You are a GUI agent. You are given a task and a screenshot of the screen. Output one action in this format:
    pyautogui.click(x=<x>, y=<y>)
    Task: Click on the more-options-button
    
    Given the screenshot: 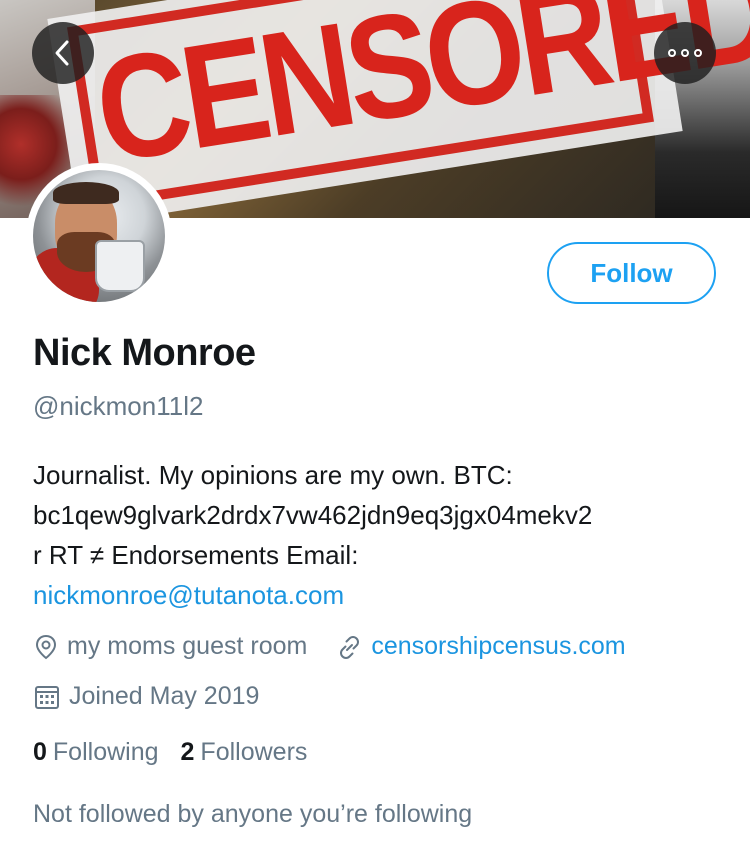 What is the action you would take?
    pyautogui.click(x=685, y=53)
    